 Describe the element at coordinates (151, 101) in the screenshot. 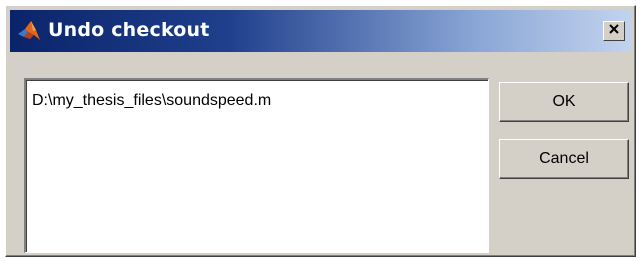

I see `file-list-item: D:\my_thesis_files\soundspeed.m` at that location.